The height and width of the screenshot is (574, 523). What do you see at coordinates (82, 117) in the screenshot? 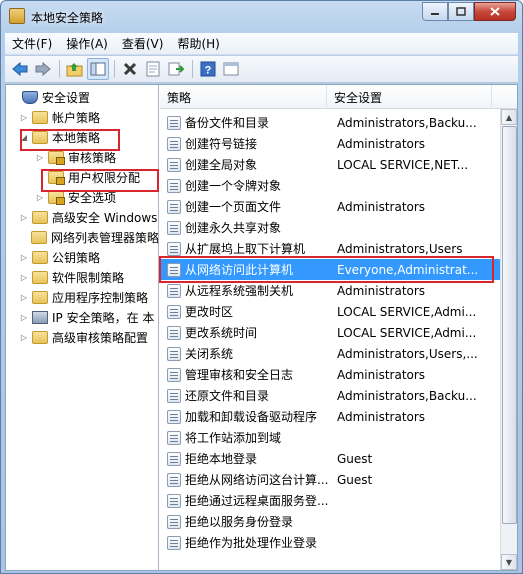
I see `tree-item: ▷ 帐户策略` at bounding box center [82, 117].